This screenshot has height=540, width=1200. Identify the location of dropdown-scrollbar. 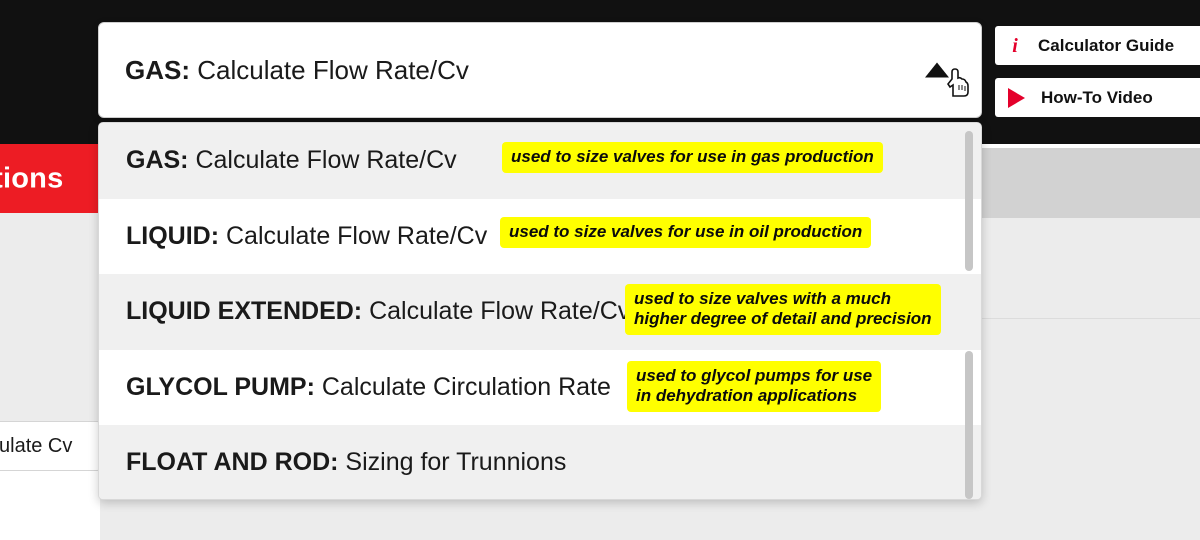
(969, 314).